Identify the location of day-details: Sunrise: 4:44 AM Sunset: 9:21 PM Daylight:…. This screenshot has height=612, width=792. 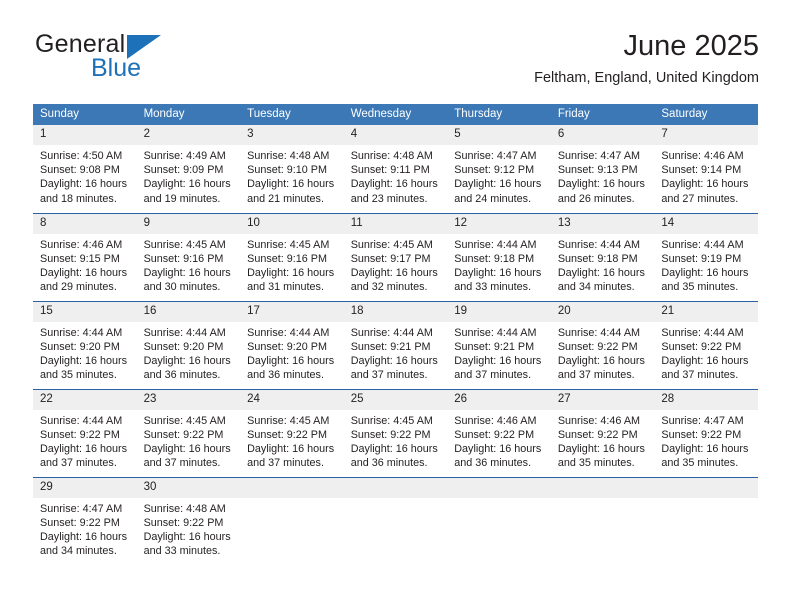
(396, 352).